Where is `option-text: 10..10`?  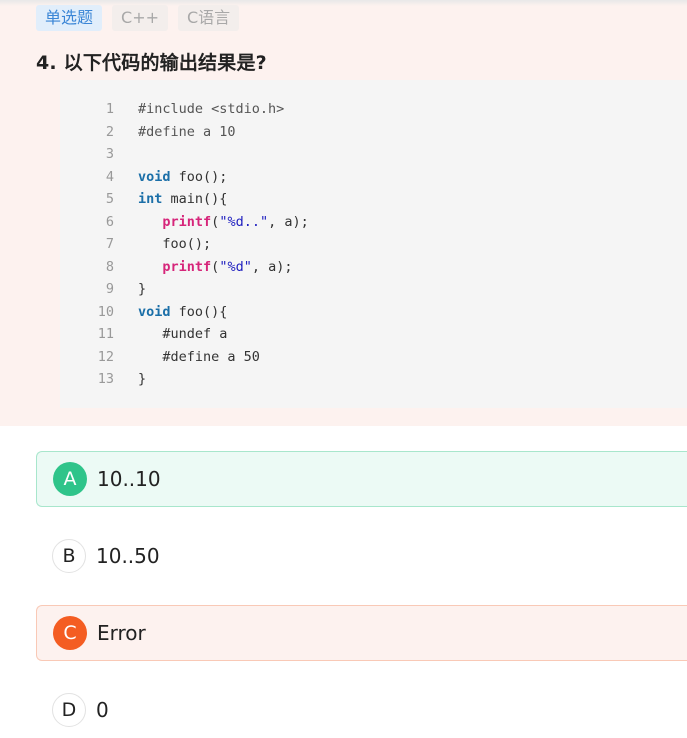
option-text: 10..10 is located at coordinates (129, 479).